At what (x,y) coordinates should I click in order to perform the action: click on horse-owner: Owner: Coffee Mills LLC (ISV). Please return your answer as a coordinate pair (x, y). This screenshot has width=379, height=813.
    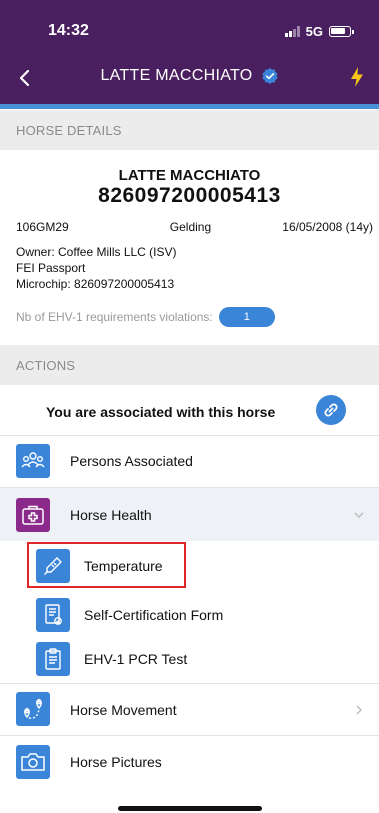
    Looking at the image, I should click on (96, 252).